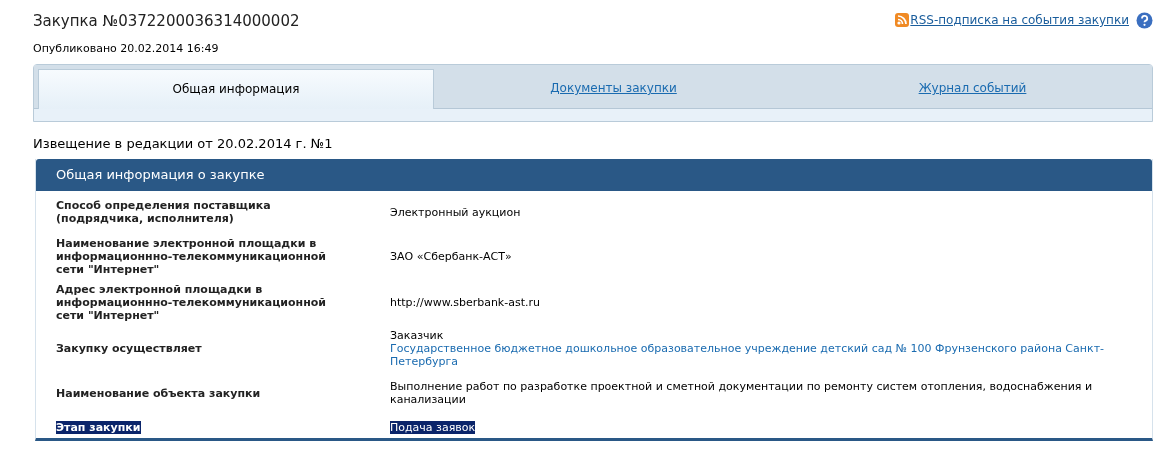  What do you see at coordinates (158, 393) in the screenshot?
I see `field-label: Наименование объекта закупки` at bounding box center [158, 393].